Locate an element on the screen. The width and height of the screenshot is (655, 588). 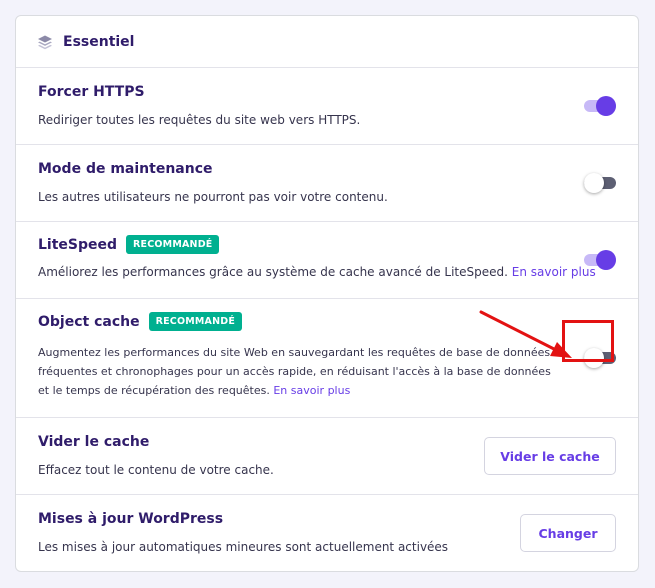
maintenance-toggle is located at coordinates (600, 183).